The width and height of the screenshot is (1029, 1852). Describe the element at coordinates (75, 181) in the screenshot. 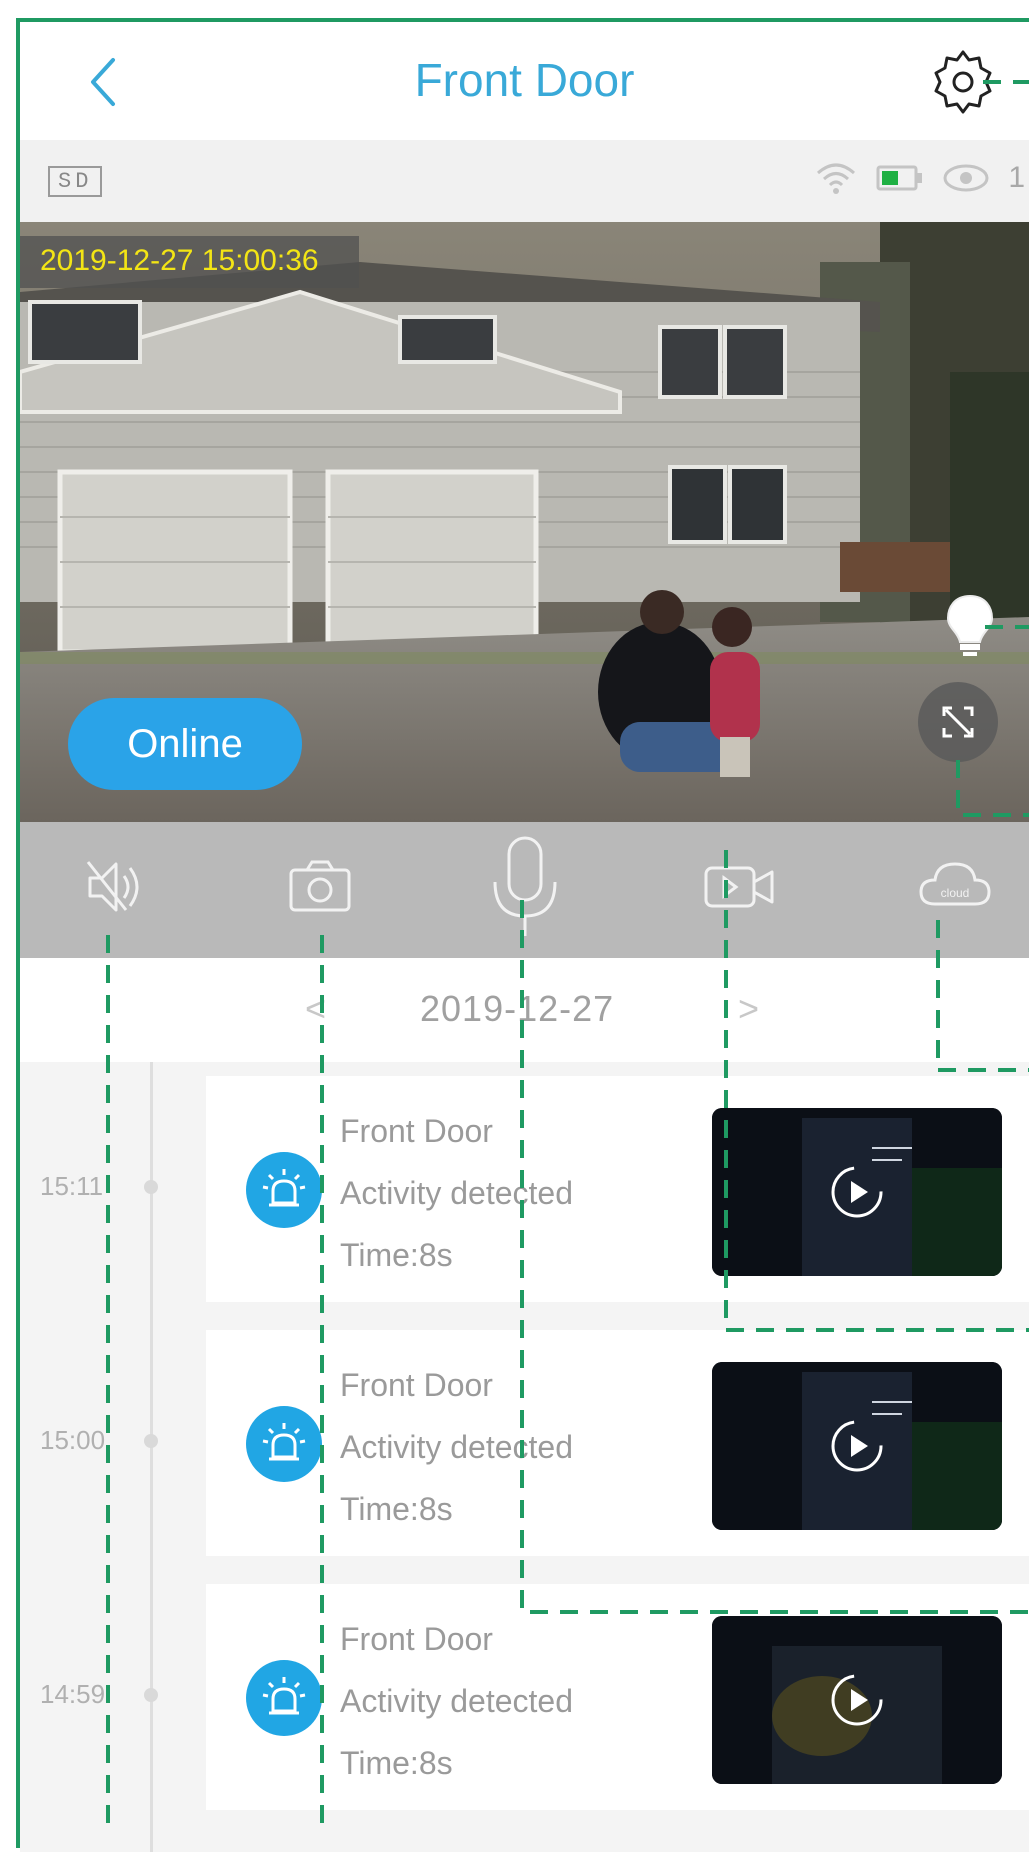

I see `sd-card-badge: SD` at that location.